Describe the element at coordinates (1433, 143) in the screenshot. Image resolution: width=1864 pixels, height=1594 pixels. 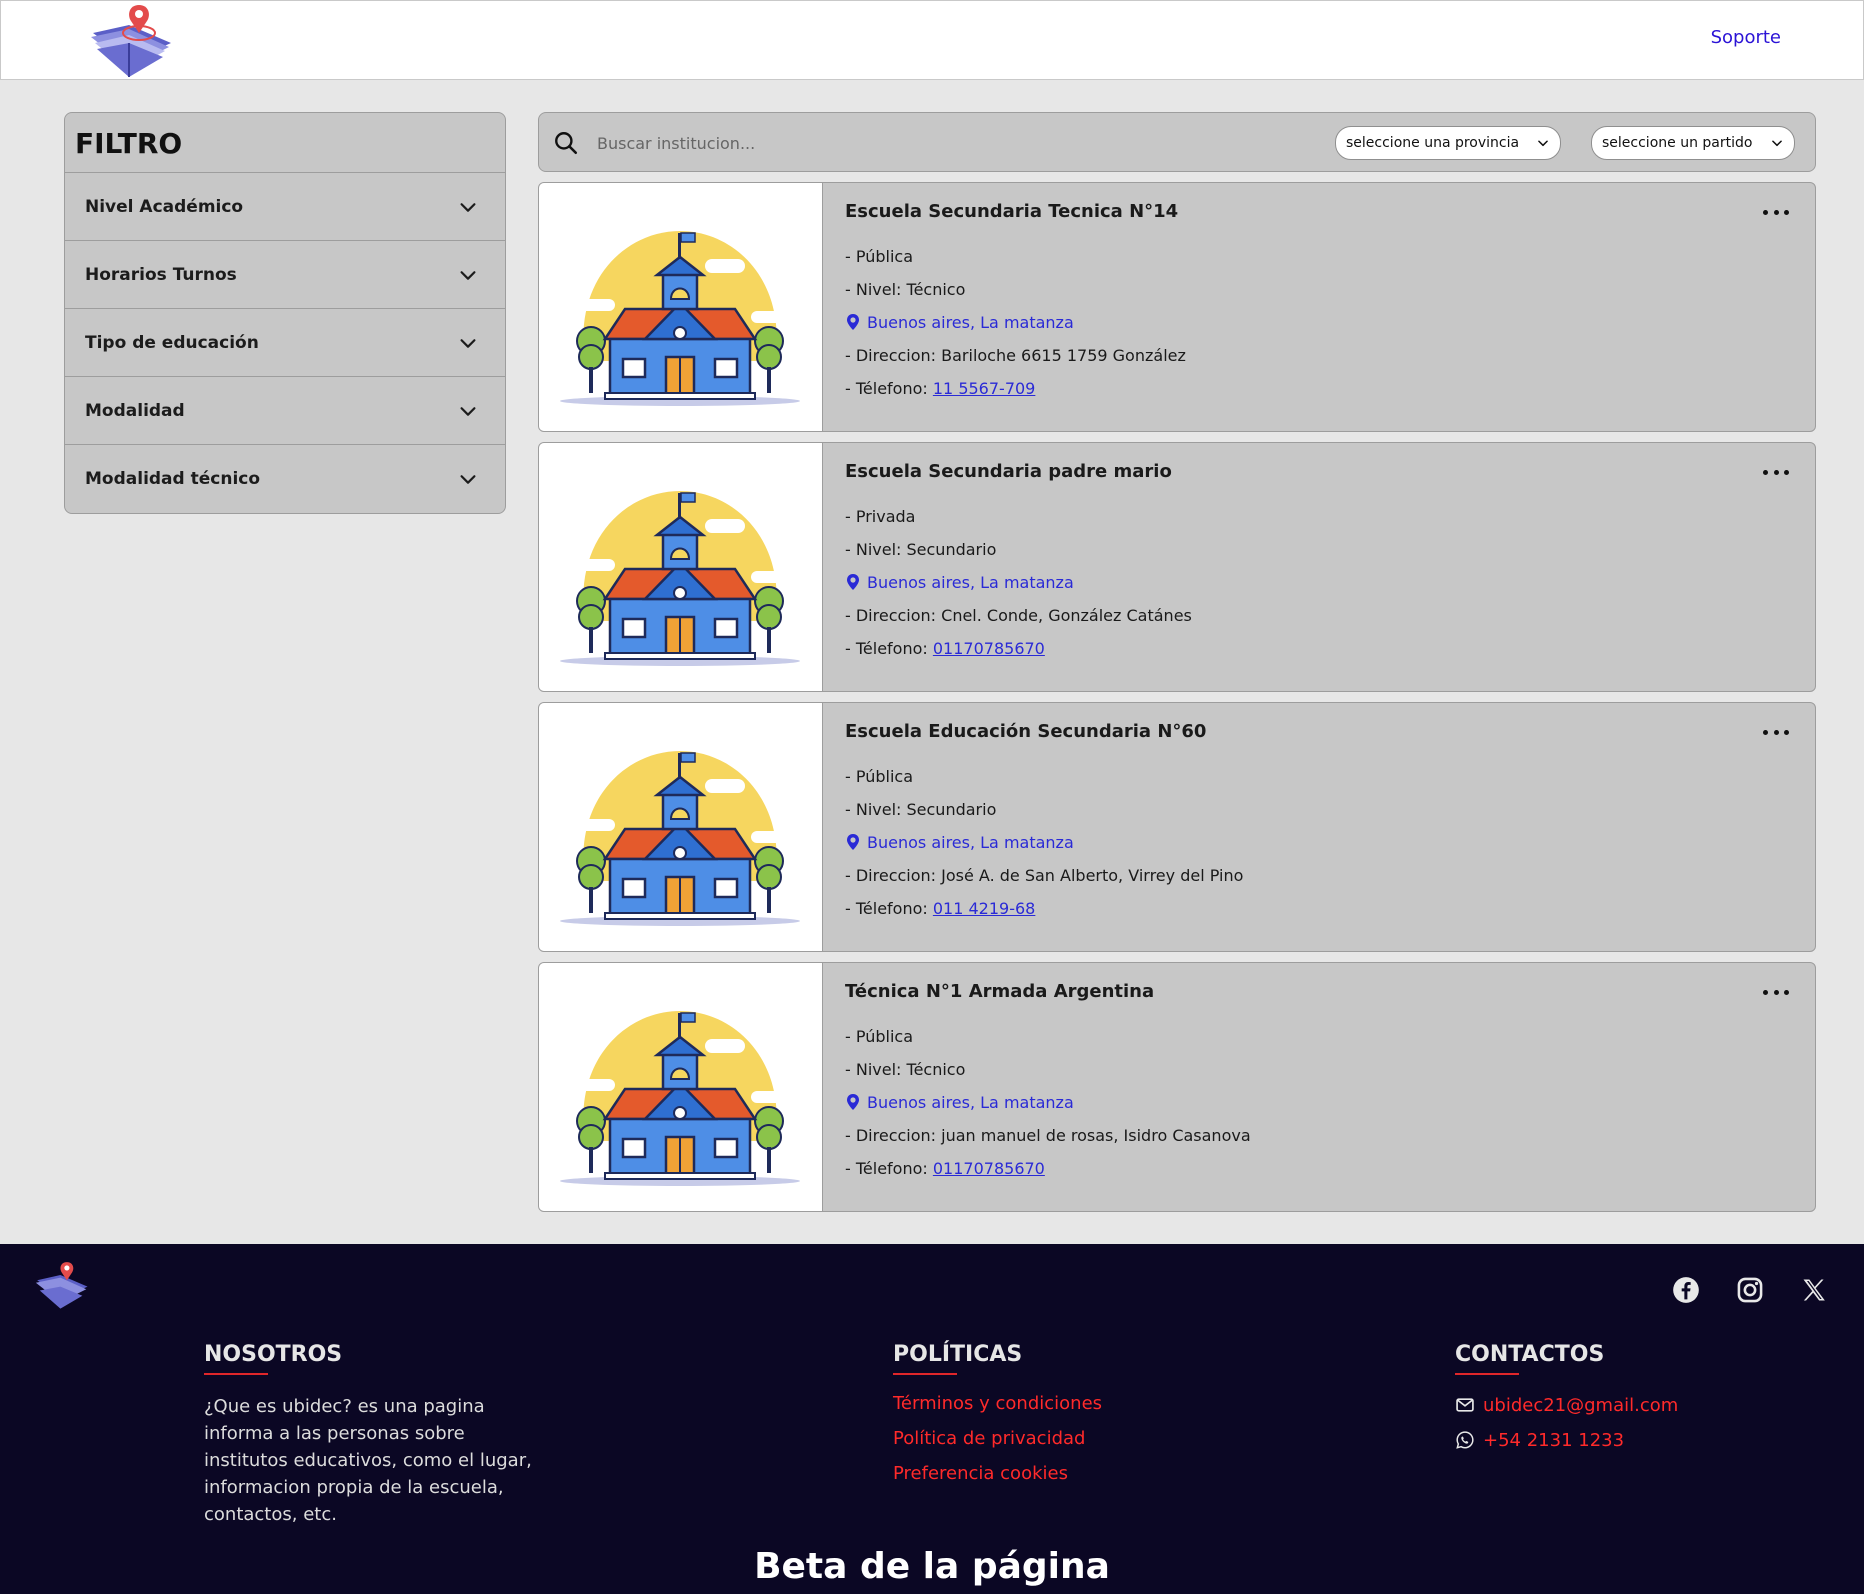
I see `province-select-value: seleccione una provincia` at that location.